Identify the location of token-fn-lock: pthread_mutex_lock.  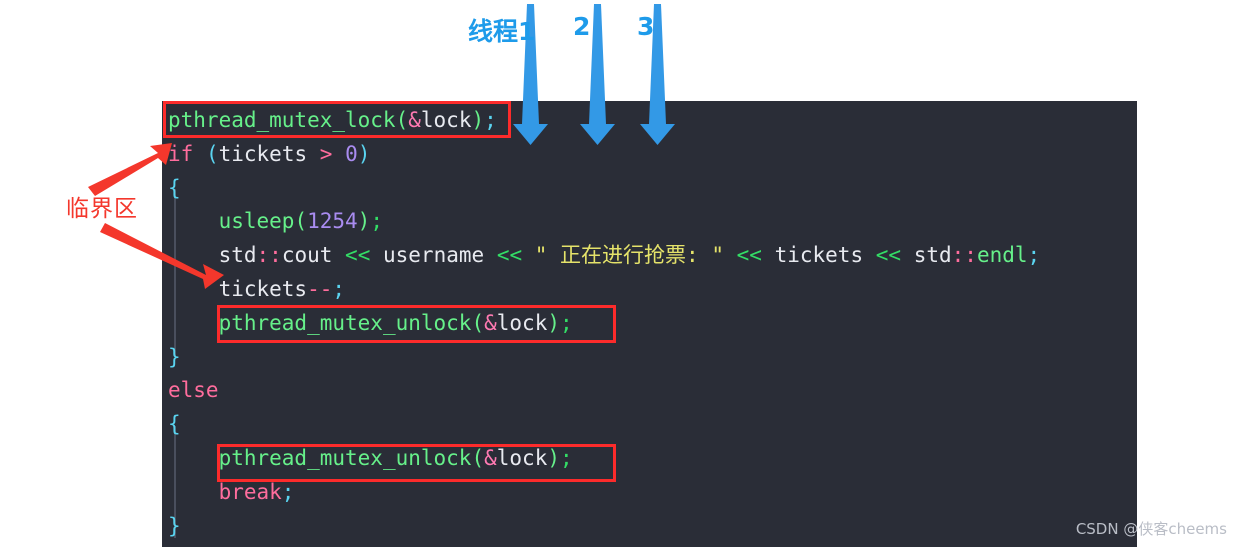
(282, 120).